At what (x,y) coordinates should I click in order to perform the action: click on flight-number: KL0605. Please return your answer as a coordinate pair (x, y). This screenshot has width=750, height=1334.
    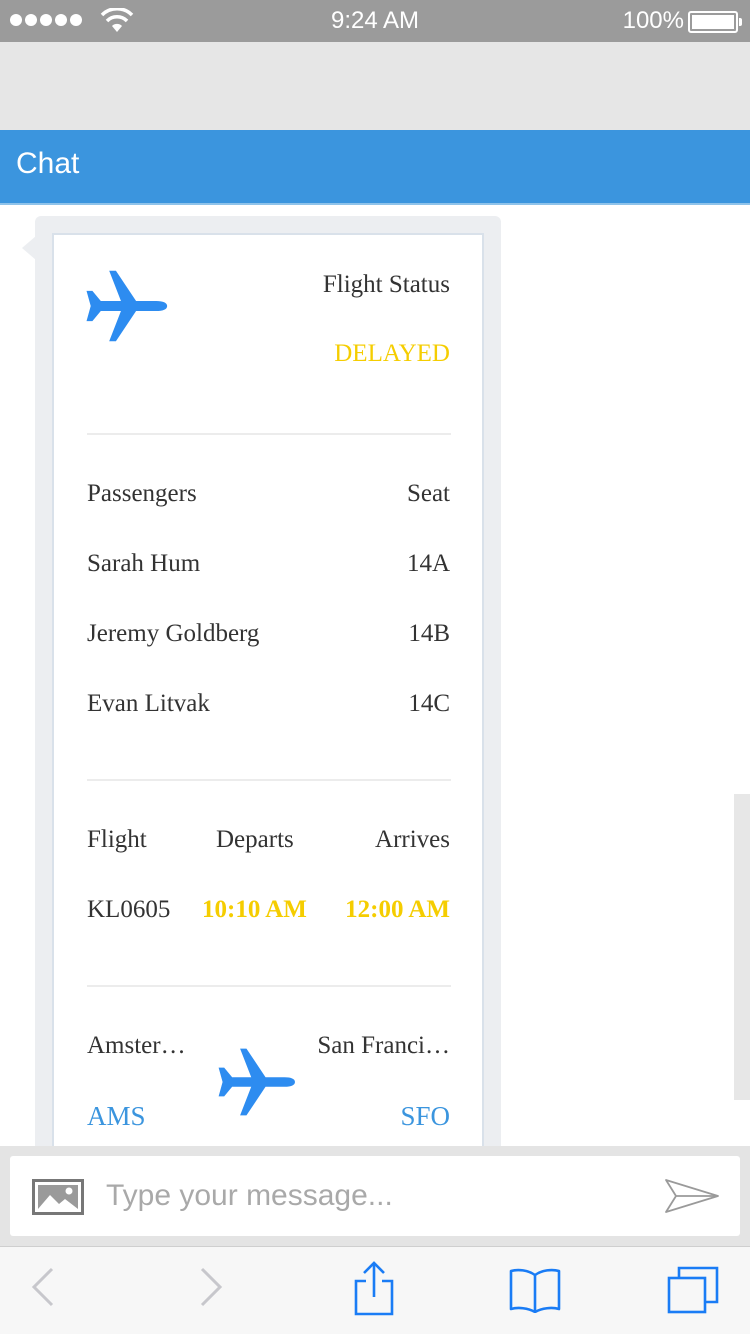
    Looking at the image, I should click on (129, 909).